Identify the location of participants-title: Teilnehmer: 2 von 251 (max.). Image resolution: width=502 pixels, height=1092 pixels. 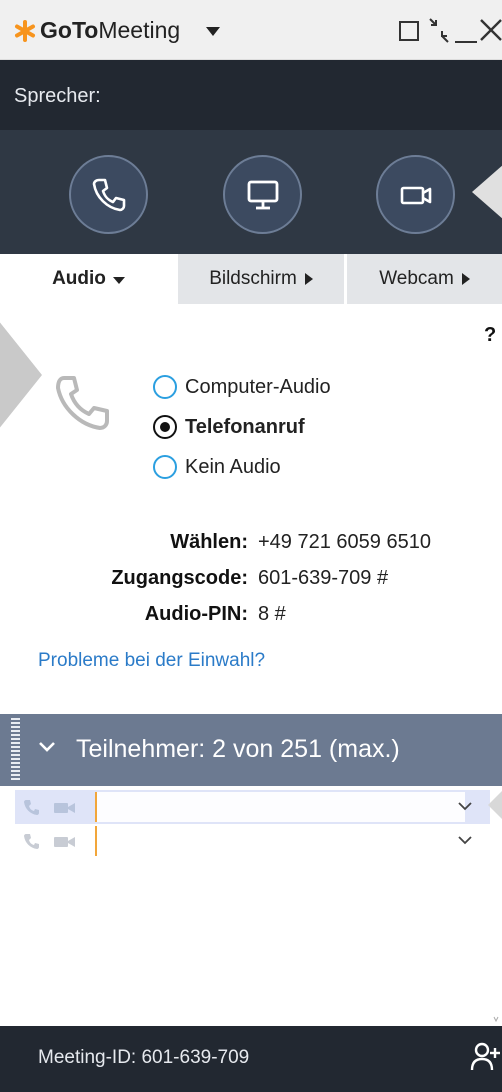
(238, 749).